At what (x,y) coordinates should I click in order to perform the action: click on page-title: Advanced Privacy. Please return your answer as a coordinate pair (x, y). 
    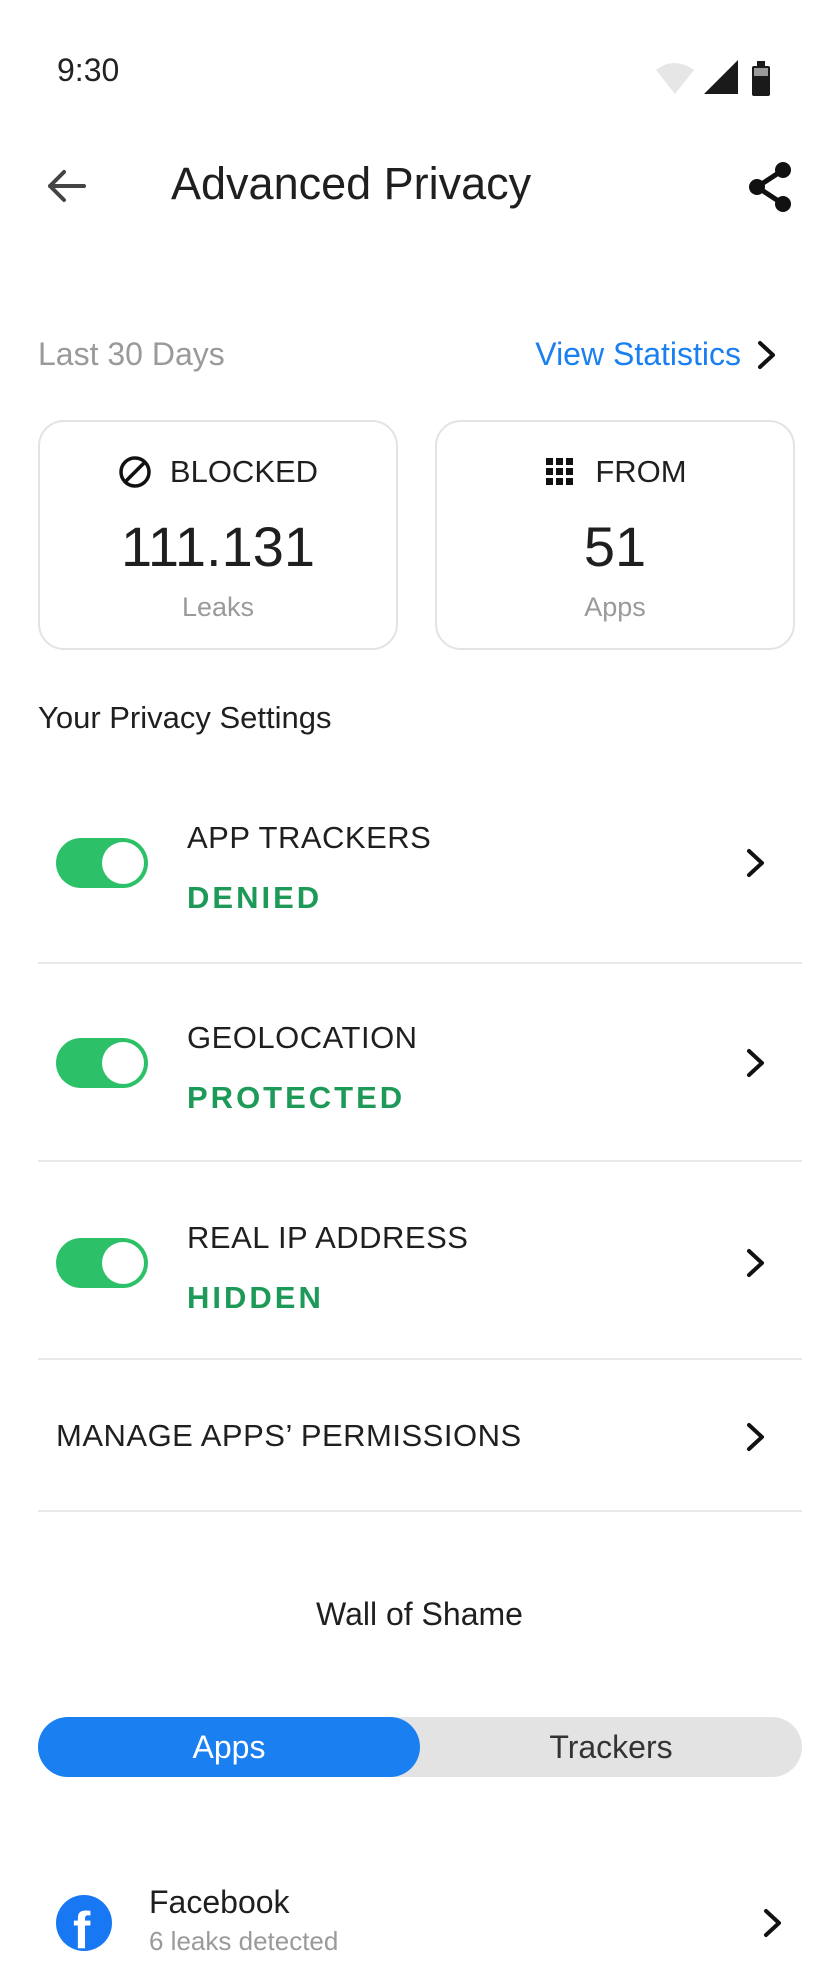
    Looking at the image, I should click on (351, 183).